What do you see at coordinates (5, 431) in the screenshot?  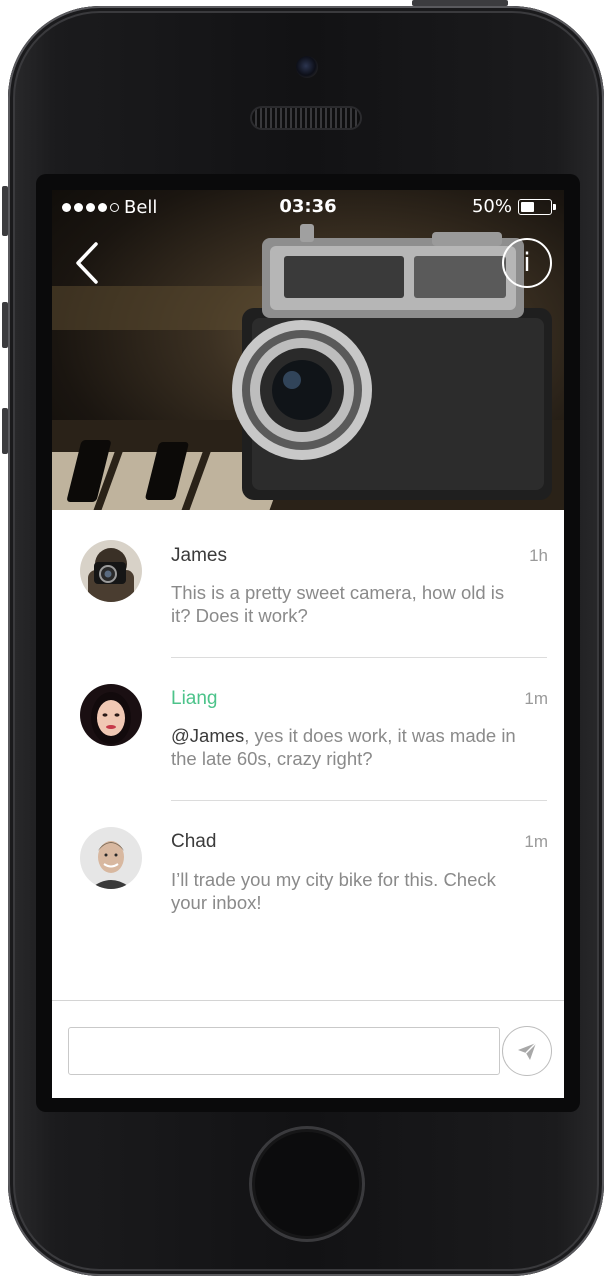 I see `volume-down-button` at bounding box center [5, 431].